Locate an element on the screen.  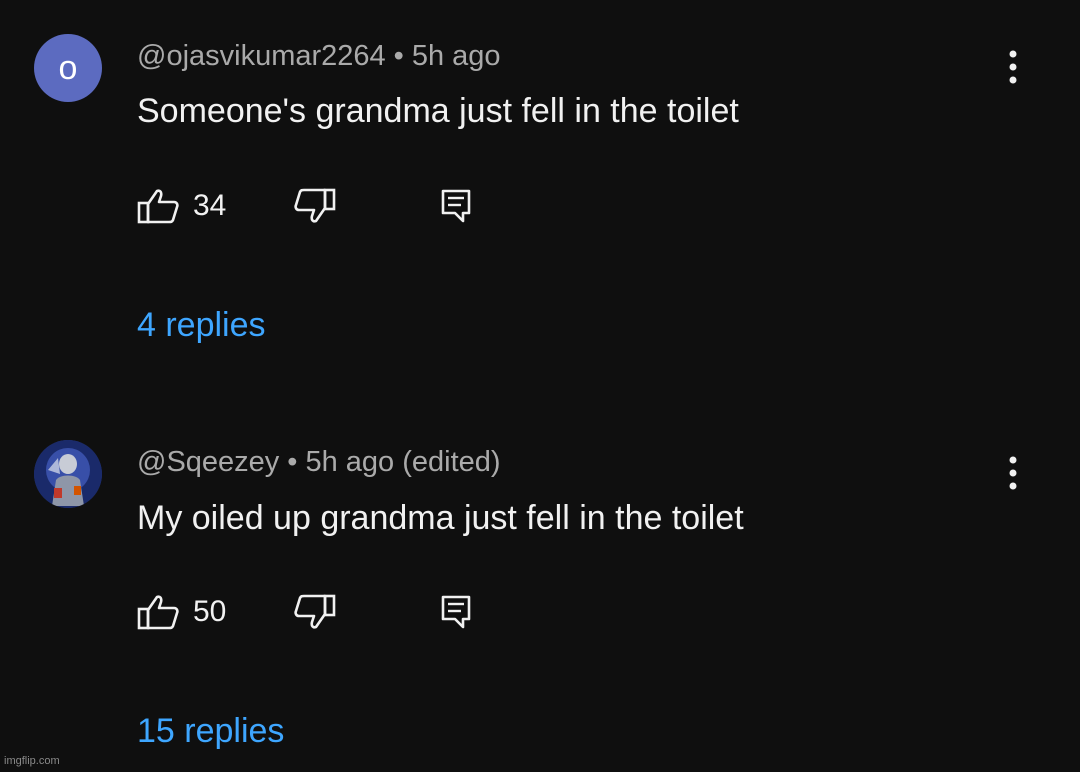
watermark: imgflip.com is located at coordinates (32, 761).